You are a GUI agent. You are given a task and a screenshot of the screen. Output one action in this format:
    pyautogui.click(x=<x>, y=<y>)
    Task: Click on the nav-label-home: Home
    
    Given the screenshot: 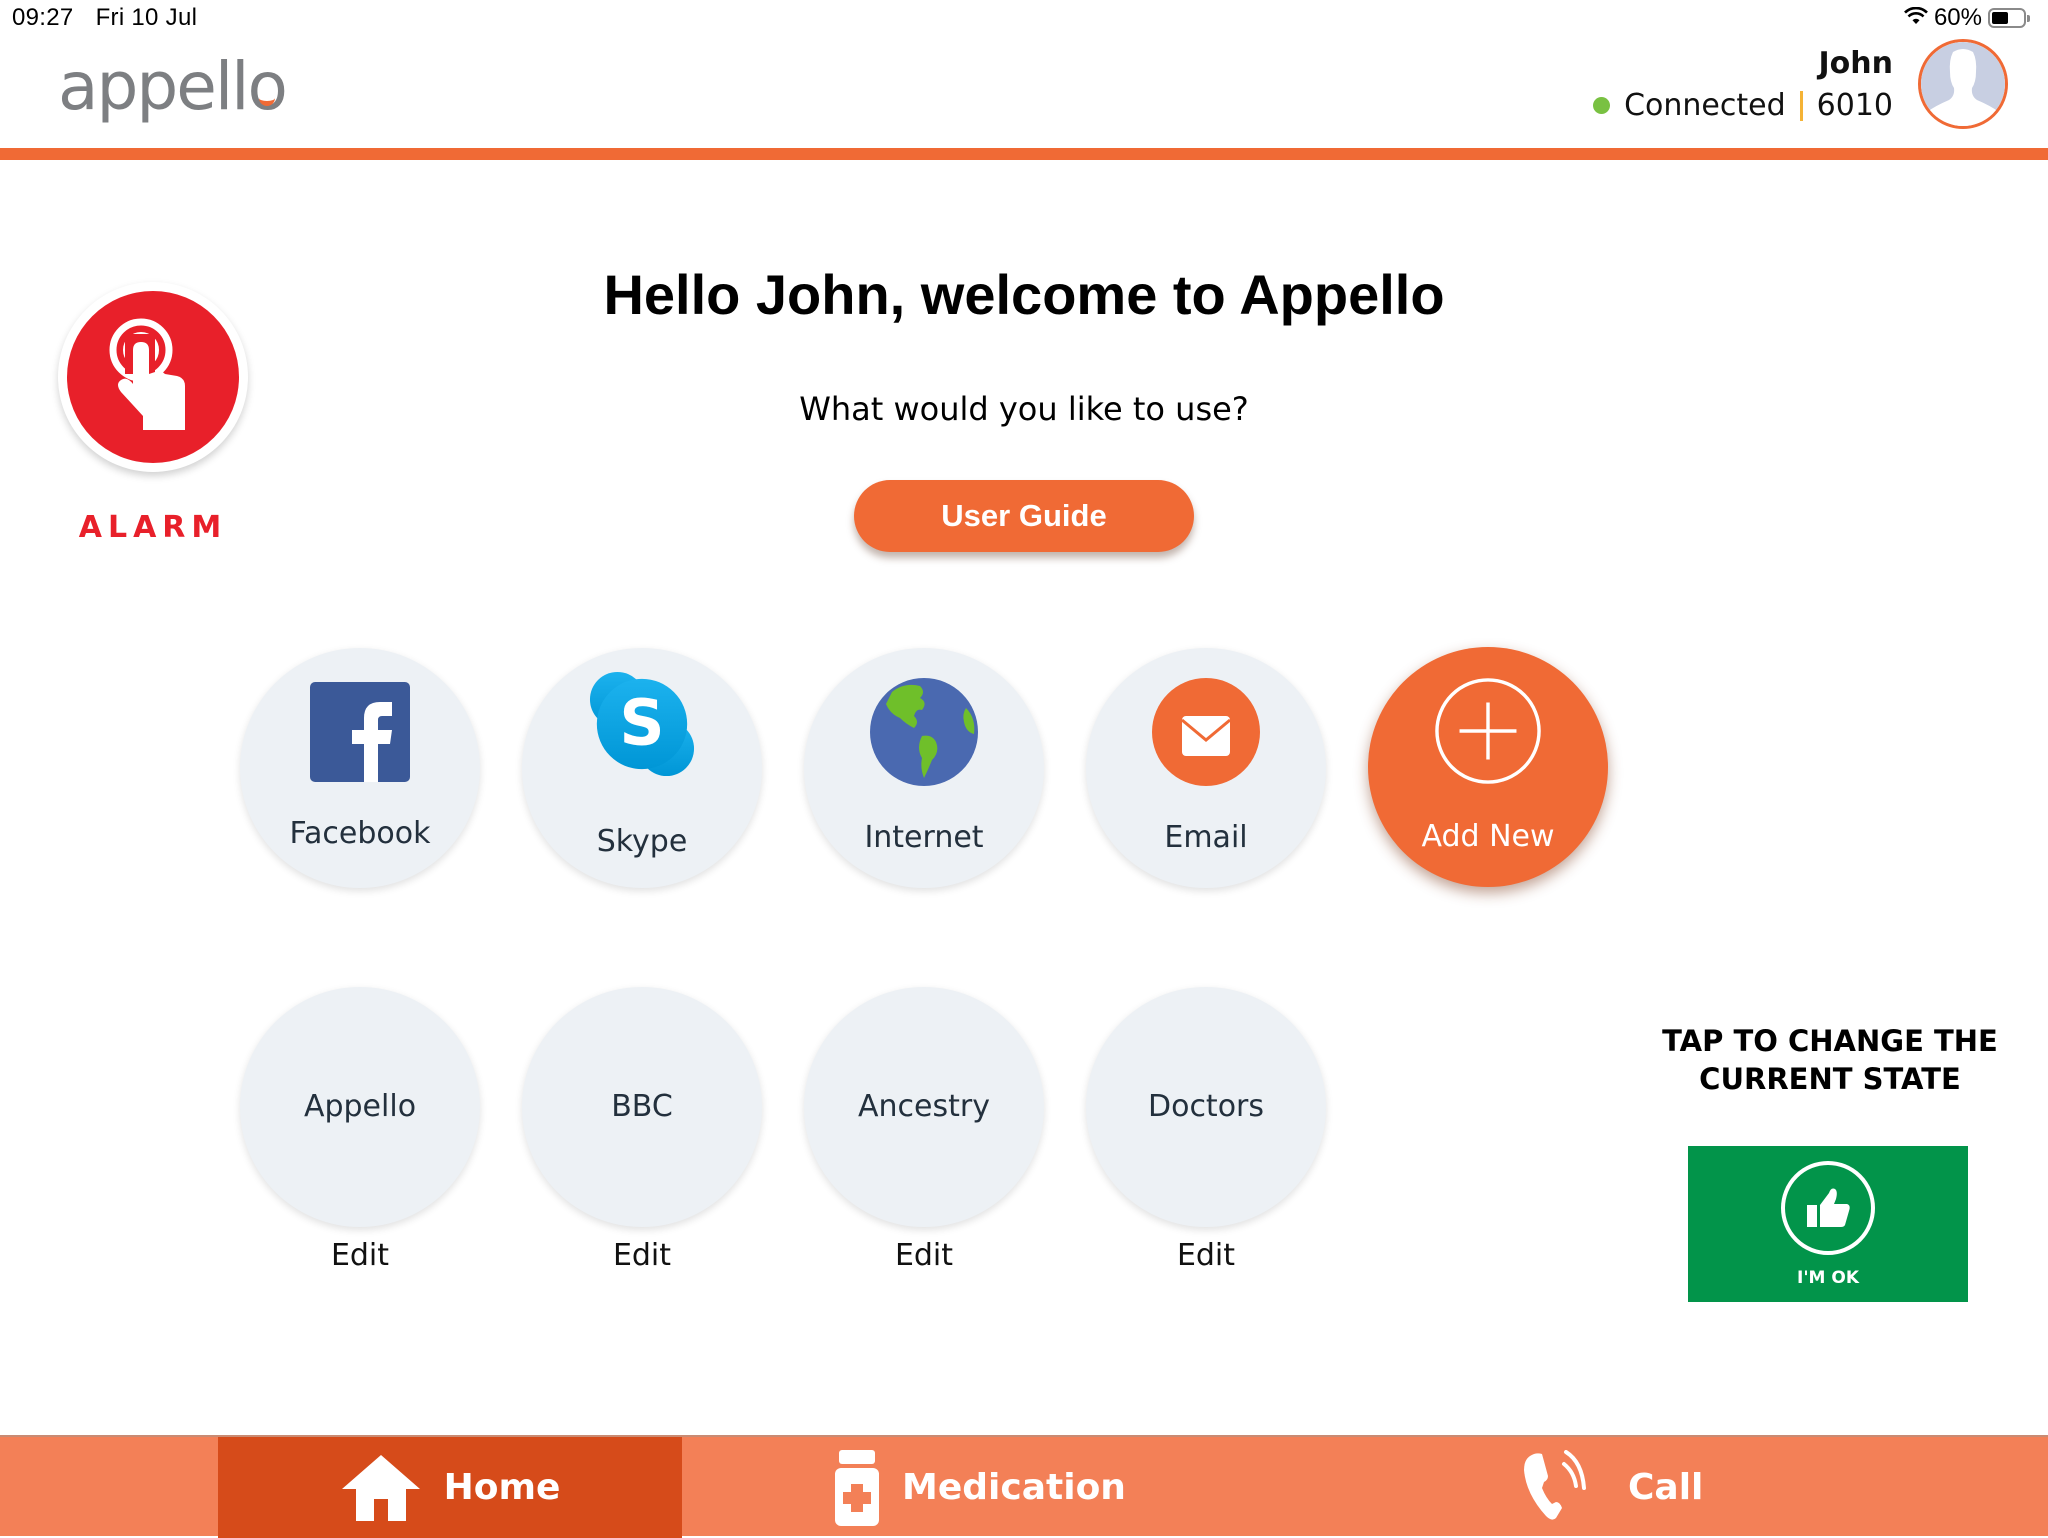 What is the action you would take?
    pyautogui.click(x=502, y=1487)
    